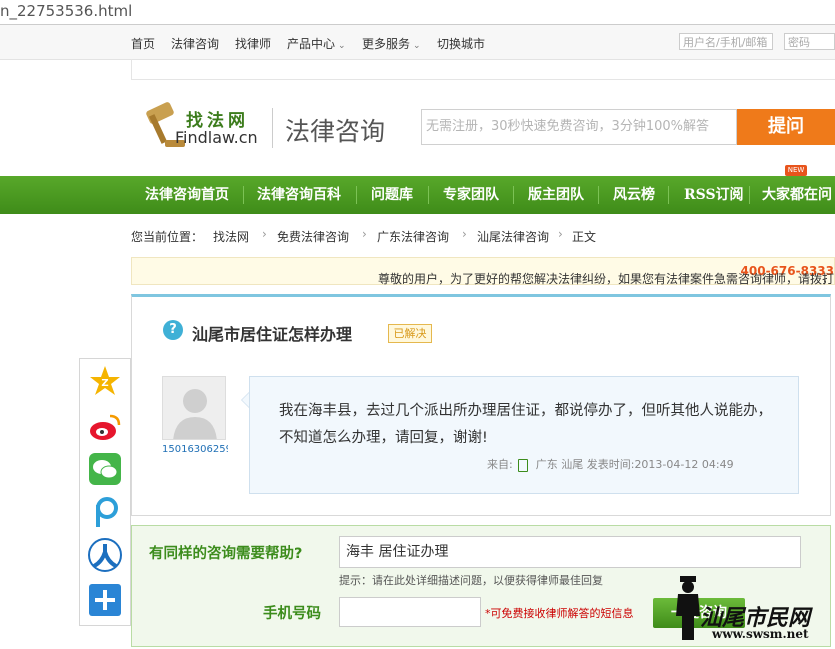 This screenshot has height=649, width=835. I want to click on mainnav-expert-team: 专家团队, so click(471, 195).